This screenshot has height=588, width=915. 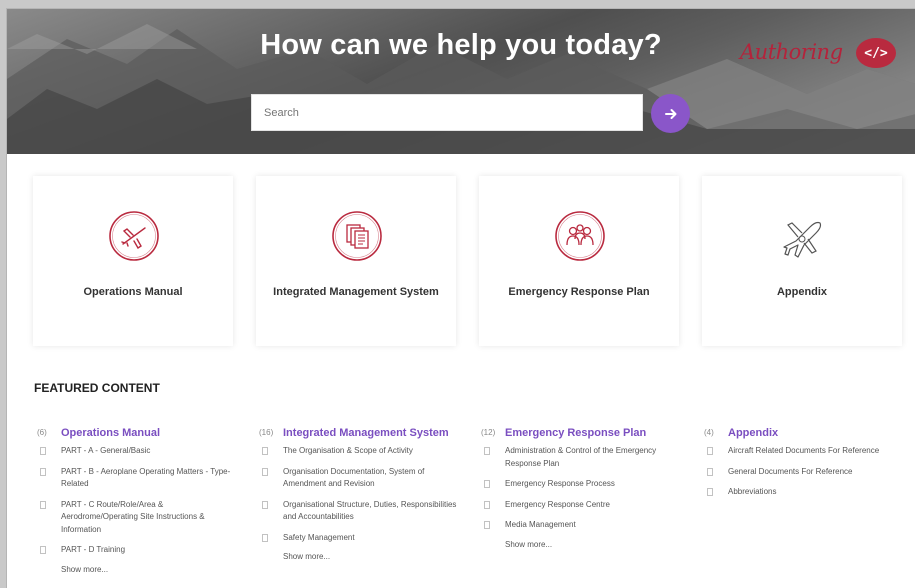 What do you see at coordinates (540, 524) in the screenshot?
I see `article-title: Media Management` at bounding box center [540, 524].